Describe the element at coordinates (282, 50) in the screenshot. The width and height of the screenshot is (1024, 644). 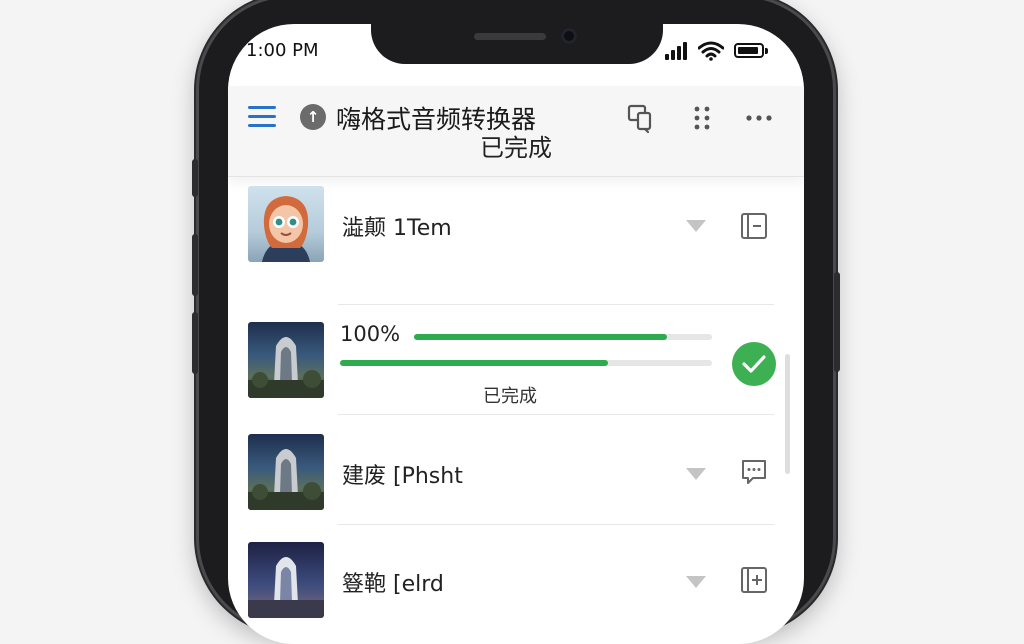
I see `status-time: 1:00 PM` at that location.